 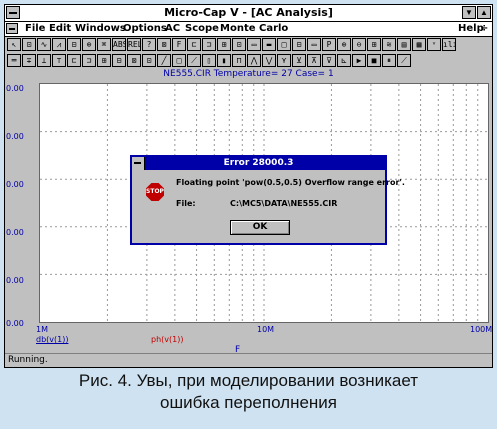 I want to click on dialog-title: Error 28000.3, so click(x=258, y=163).